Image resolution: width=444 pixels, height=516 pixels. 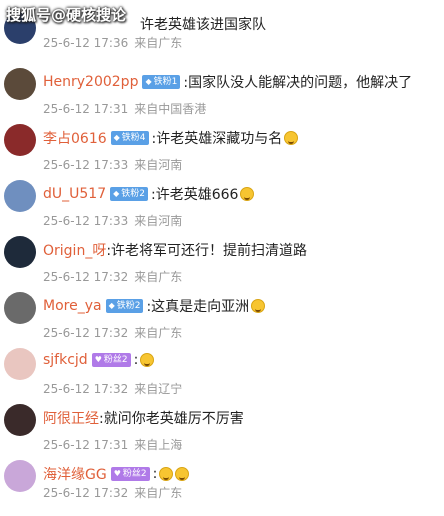 I want to click on username-link: Henry2002pp, so click(x=90, y=82).